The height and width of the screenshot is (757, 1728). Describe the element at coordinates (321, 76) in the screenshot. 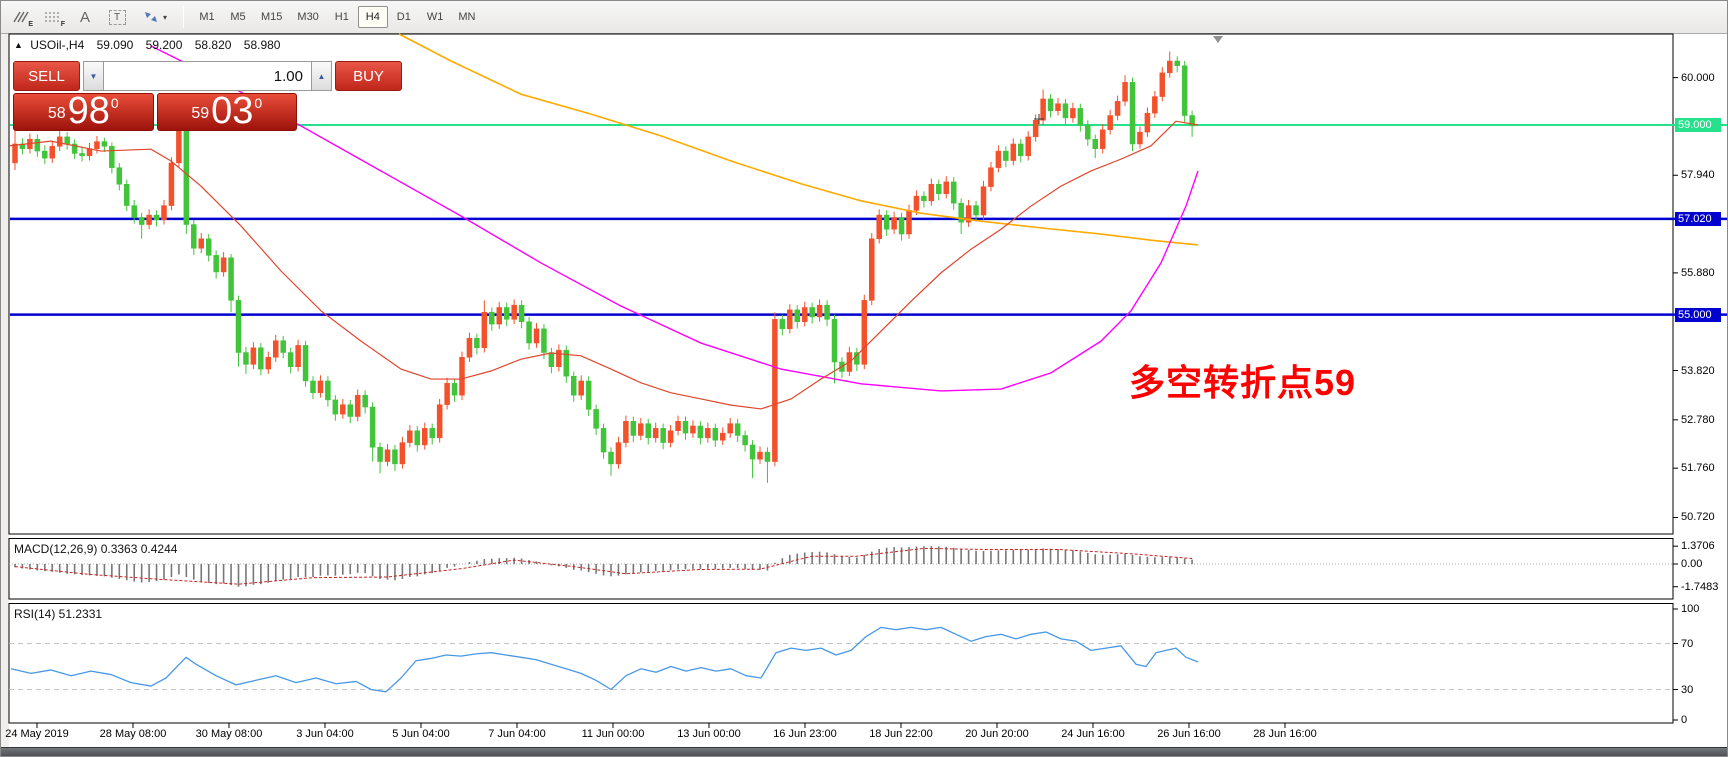

I see `volume-increase-button: ▲` at that location.